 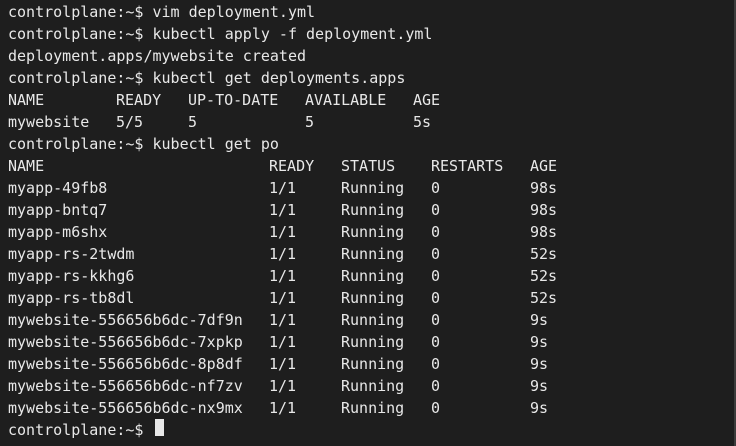 I want to click on table-row: mywebsite-556656b6dc-nx9mx 1/1 Running 0 9s, so click(x=368, y=408).